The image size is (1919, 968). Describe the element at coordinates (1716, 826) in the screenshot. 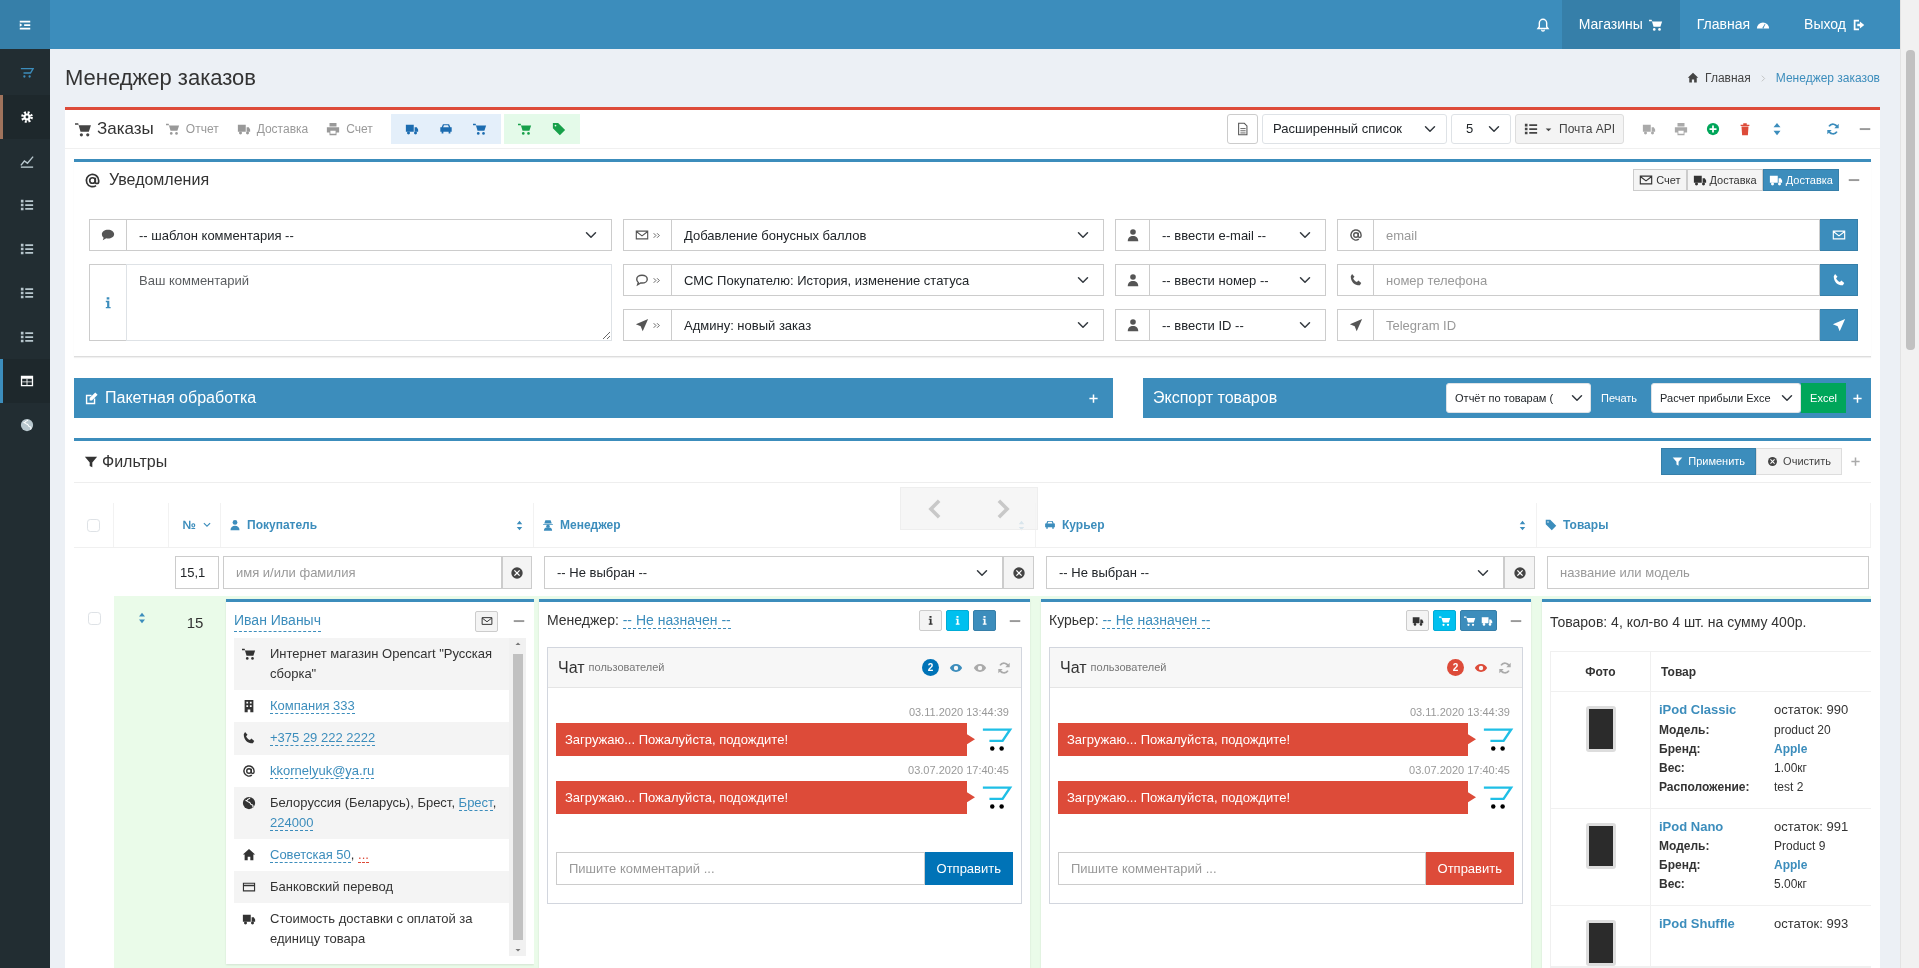

I see `product-link: iPod Nano` at that location.